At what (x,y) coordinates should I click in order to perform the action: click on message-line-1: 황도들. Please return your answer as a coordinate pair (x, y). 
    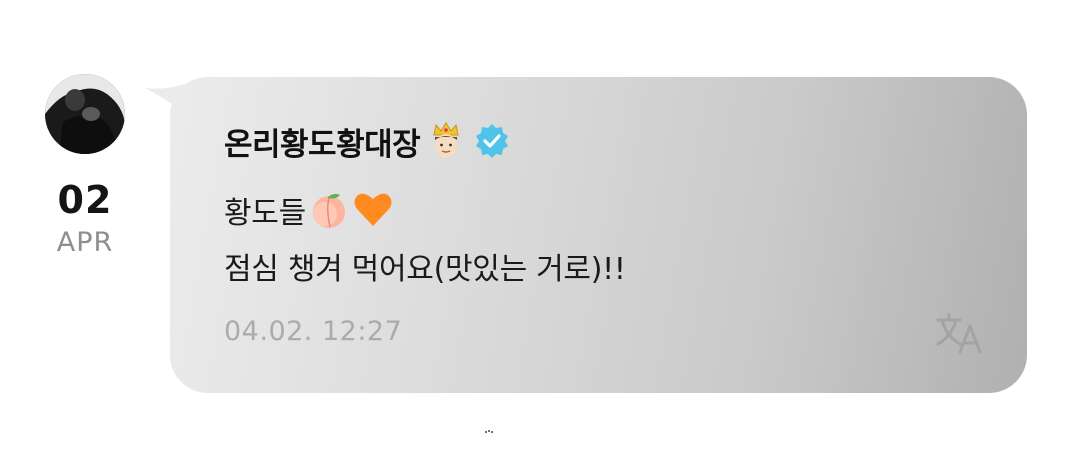
    Looking at the image, I should click on (309, 210).